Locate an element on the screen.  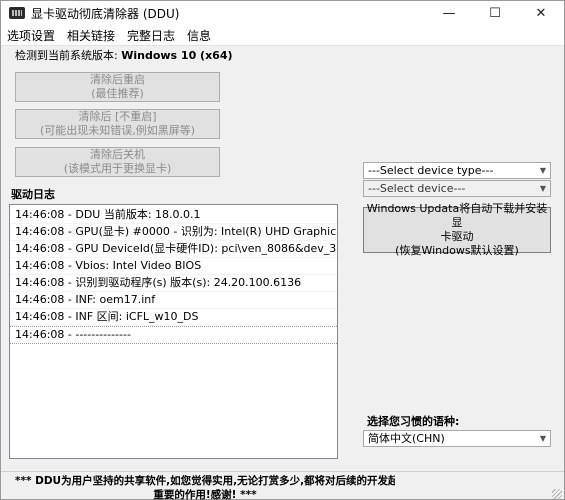
log-row: 14:46:08 - INF 区间: iCFL_w10_DS is located at coordinates (173, 317).